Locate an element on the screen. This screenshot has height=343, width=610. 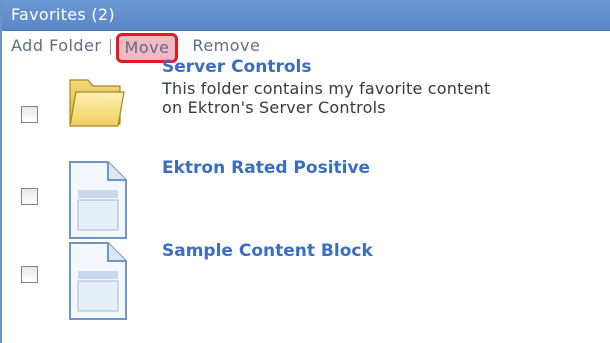
item-description-line: on Ektron's Server Controls is located at coordinates (274, 107).